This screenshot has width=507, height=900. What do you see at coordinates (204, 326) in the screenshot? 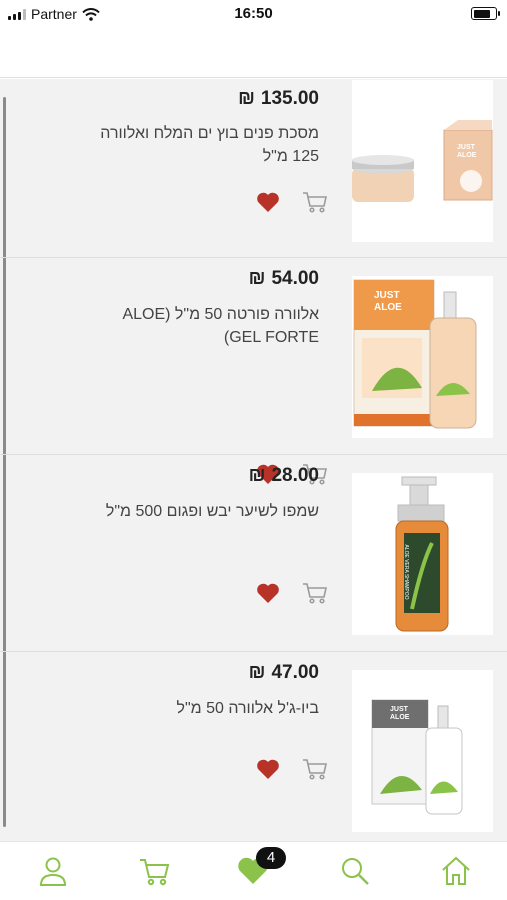
I see `product-title: אלוורה פורטה 50 מ"ל (ALOE GEL FORTE)` at bounding box center [204, 326].